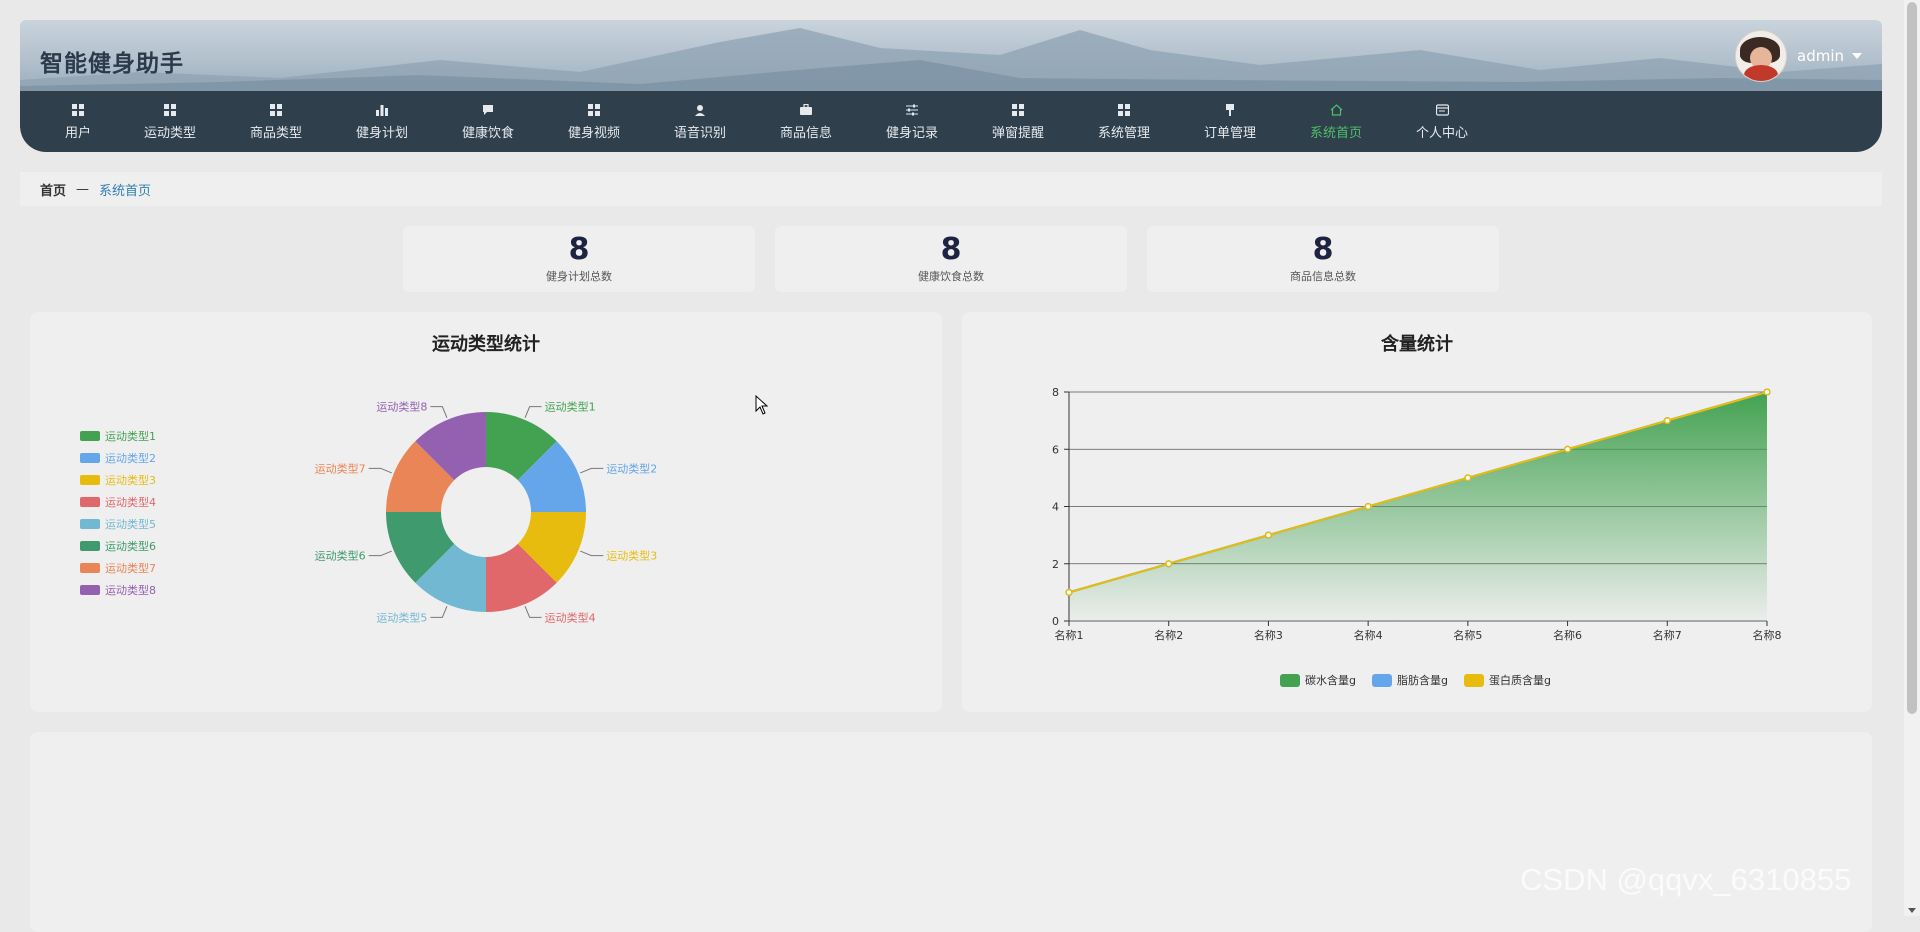 Image resolution: width=1920 pixels, height=932 pixels. Describe the element at coordinates (1124, 121) in the screenshot. I see `nav-item-system-management: 系统管理` at that location.